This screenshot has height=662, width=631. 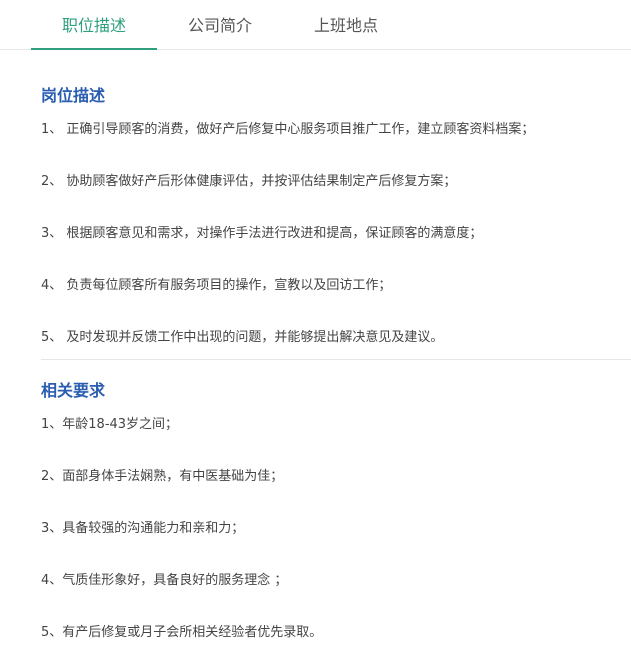 What do you see at coordinates (288, 129) in the screenshot?
I see `duty-item: 1、 正确引导顾客的消费，做好产后修复中心服务项目推广工作，建立顾客资料档案；` at bounding box center [288, 129].